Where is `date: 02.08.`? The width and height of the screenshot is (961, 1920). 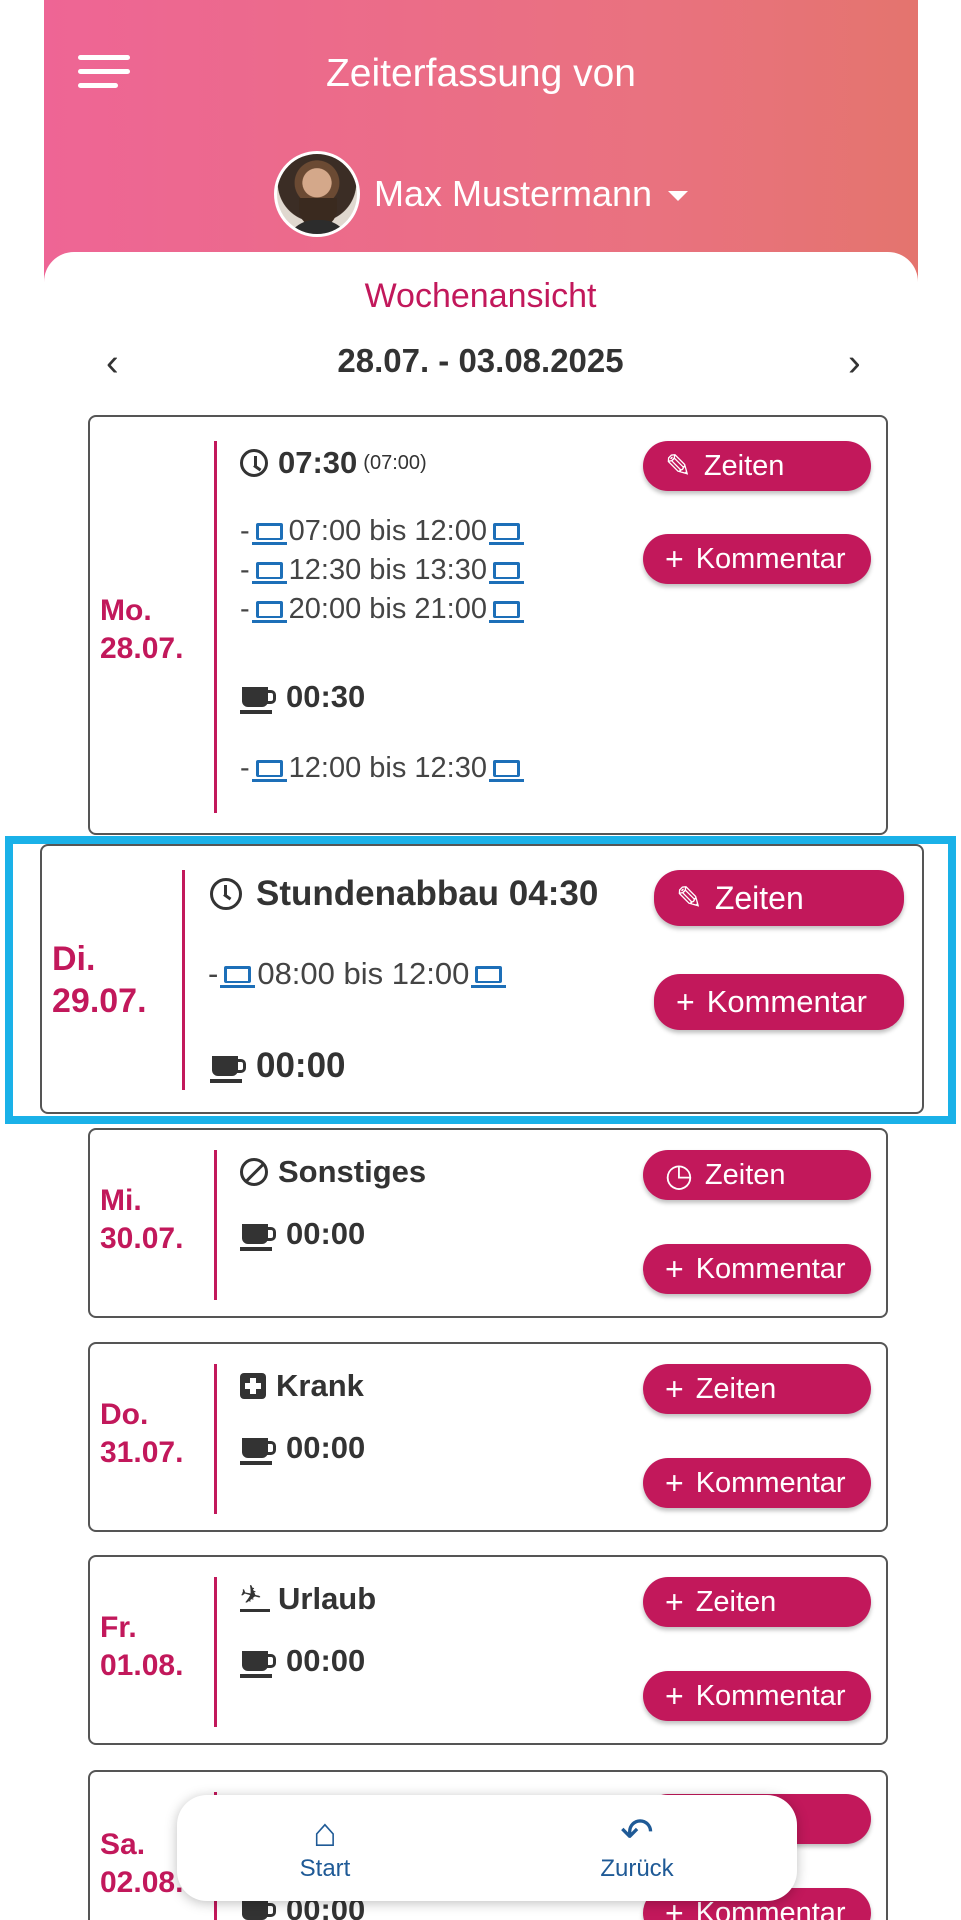
date: 02.08. is located at coordinates (142, 1882).